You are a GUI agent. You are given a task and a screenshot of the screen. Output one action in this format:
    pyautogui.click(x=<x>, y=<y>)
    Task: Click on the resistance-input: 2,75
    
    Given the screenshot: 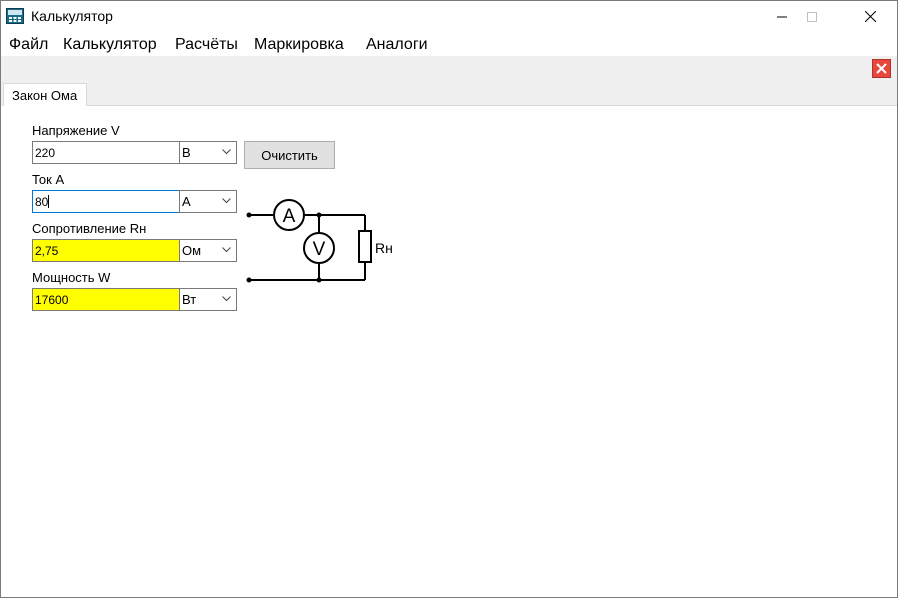 What is the action you would take?
    pyautogui.click(x=106, y=250)
    